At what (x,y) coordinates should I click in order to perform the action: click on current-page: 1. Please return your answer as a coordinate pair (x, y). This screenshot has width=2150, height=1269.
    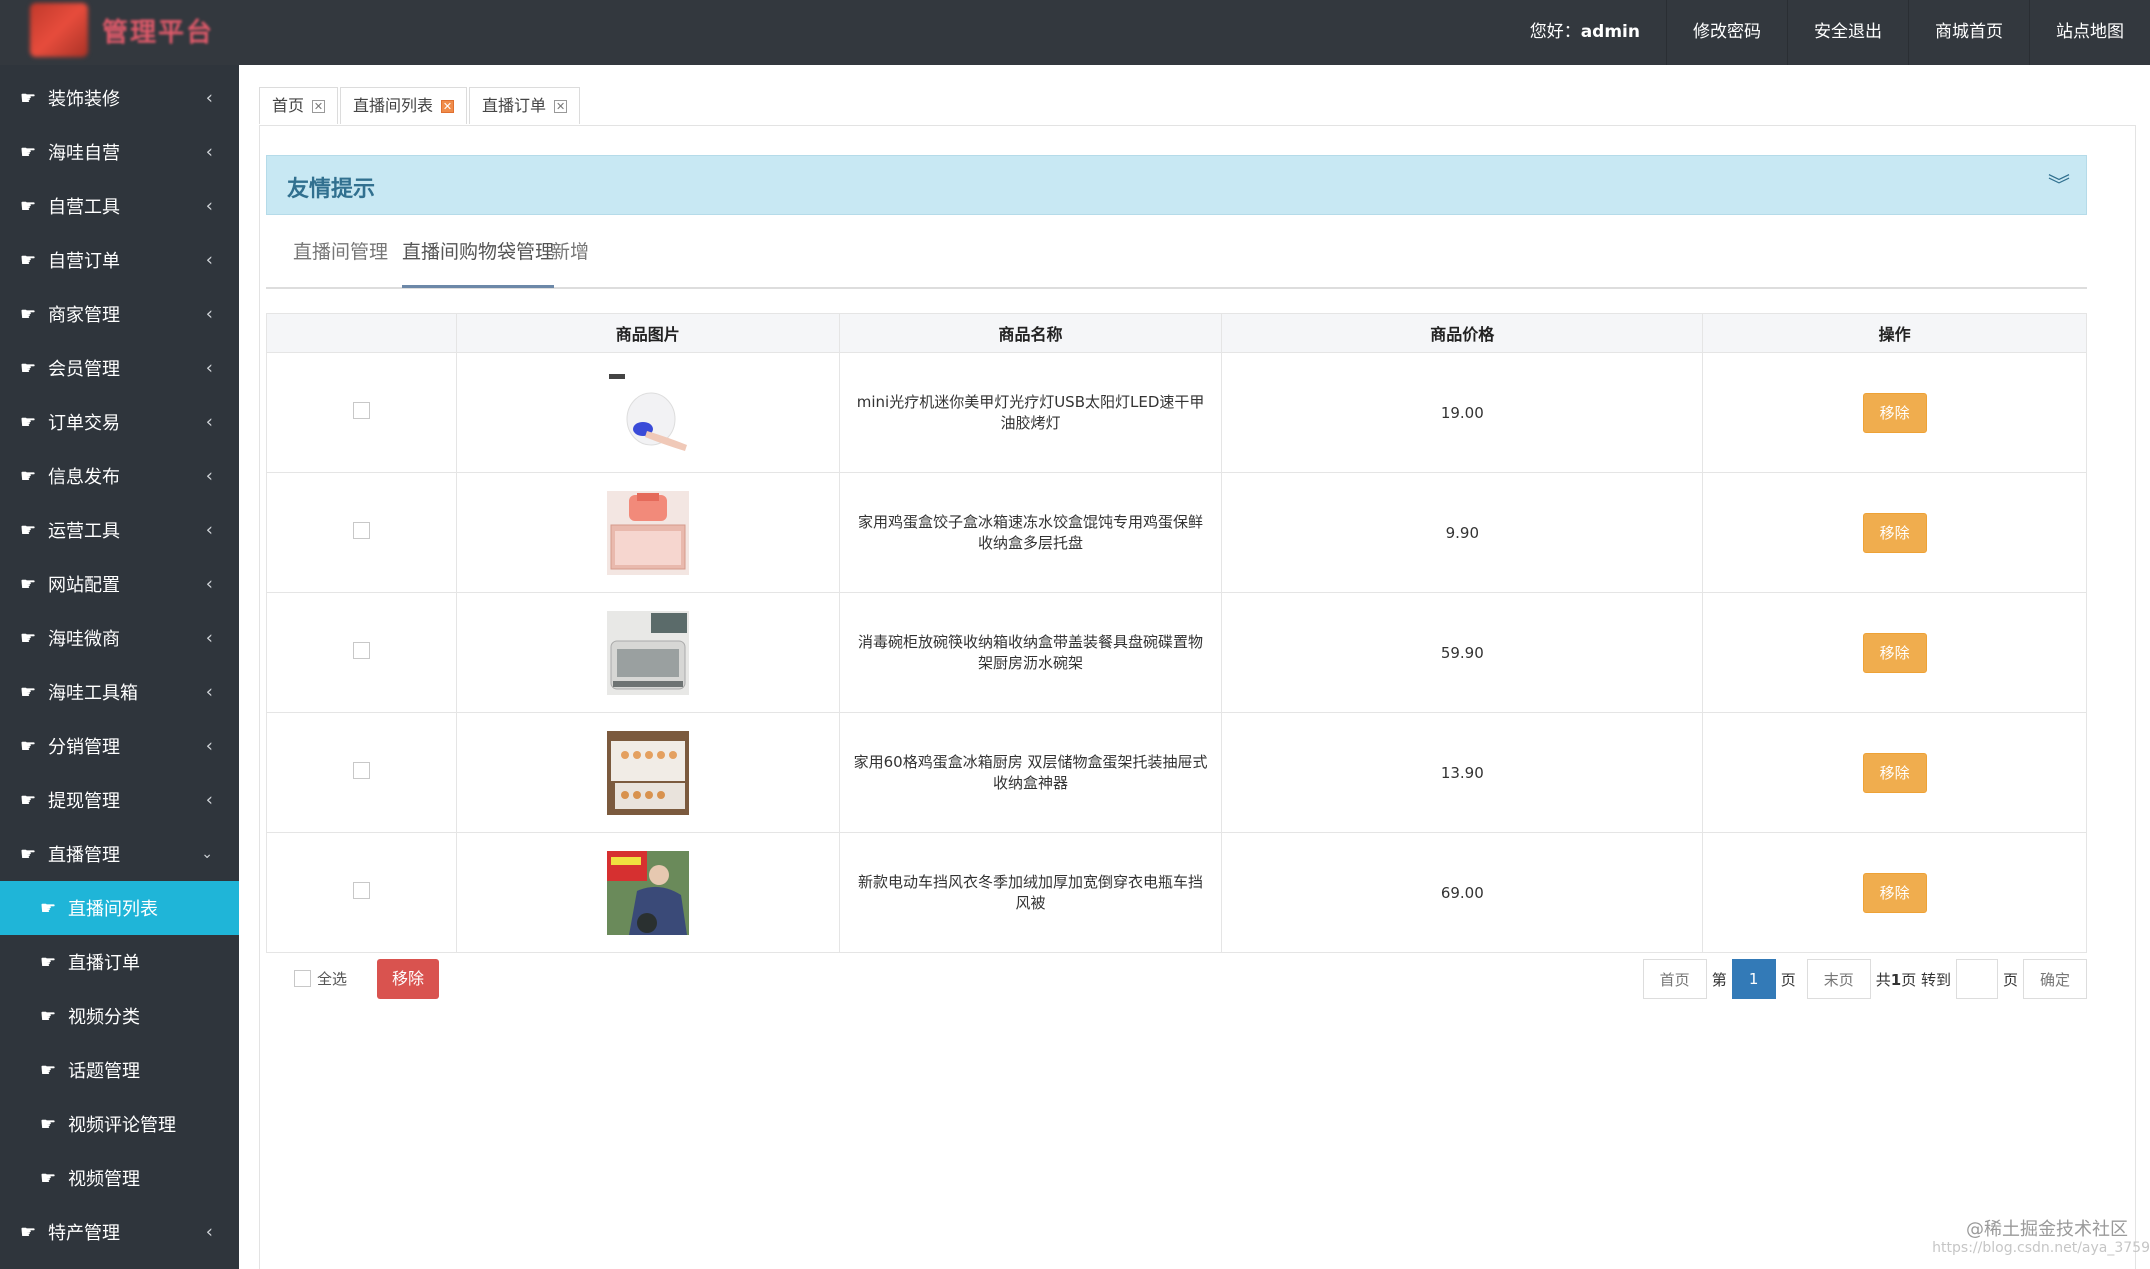
    Looking at the image, I should click on (1753, 979).